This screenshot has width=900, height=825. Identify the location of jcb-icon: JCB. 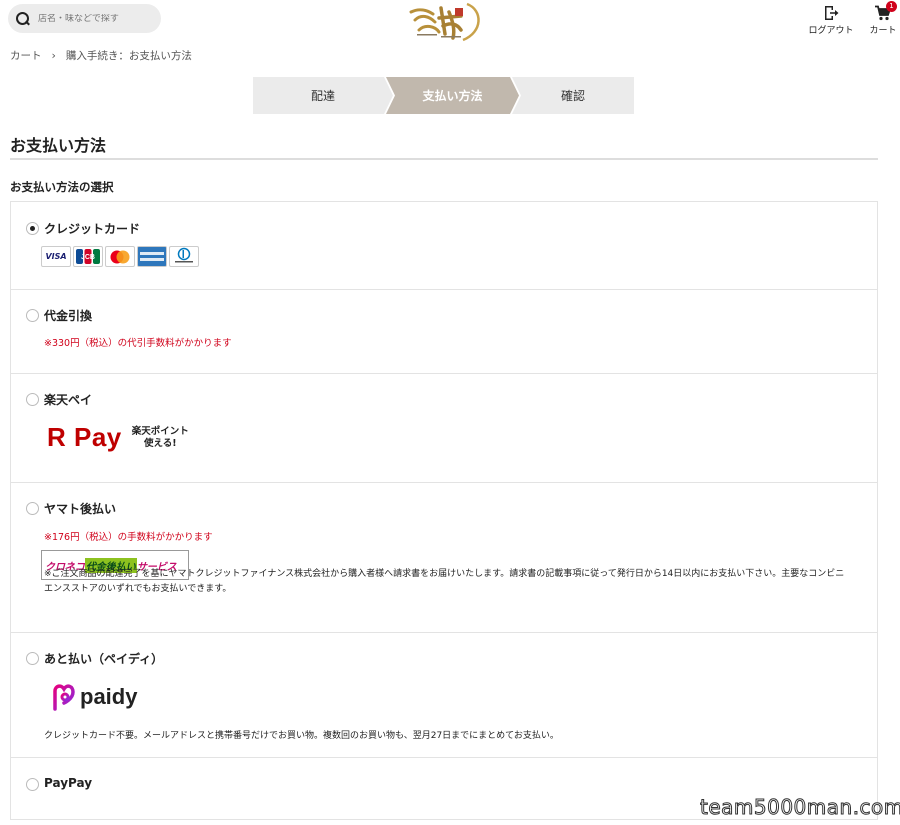
(88, 256).